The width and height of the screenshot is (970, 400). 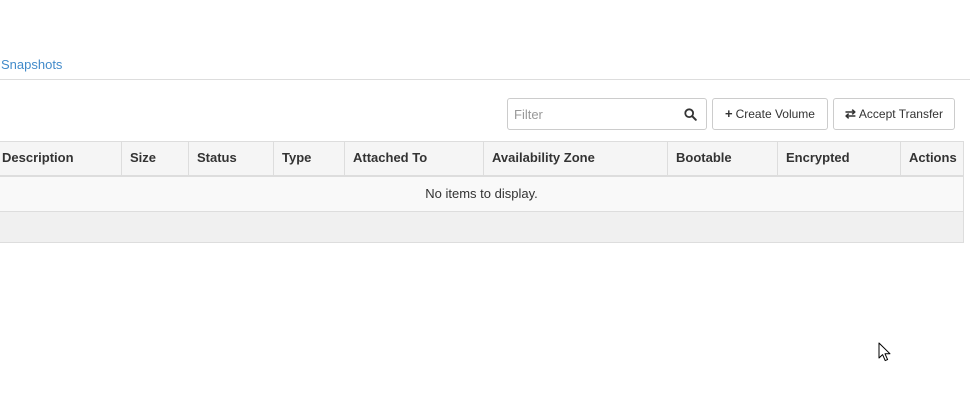 I want to click on column-header-bootable: Bootable, so click(x=722, y=158).